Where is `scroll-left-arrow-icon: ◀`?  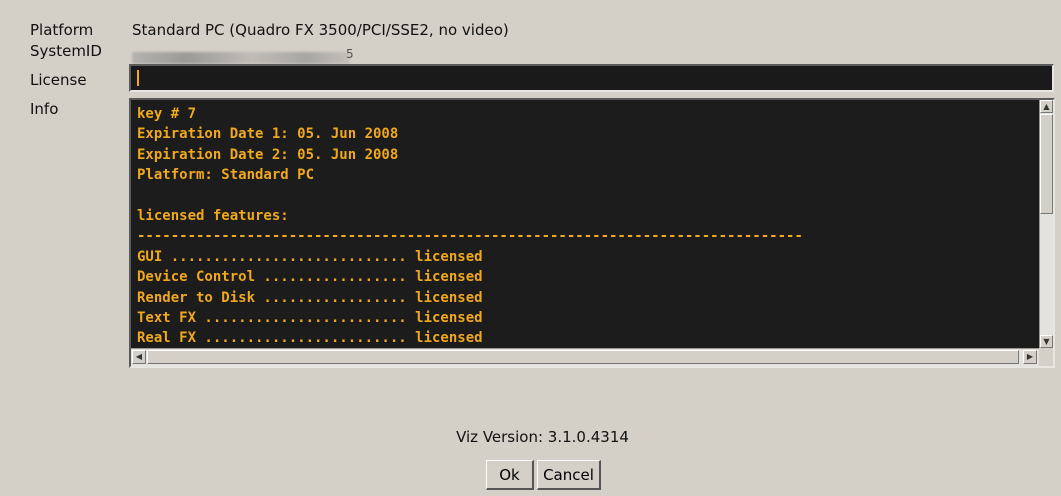
scroll-left-arrow-icon: ◀ is located at coordinates (139, 357).